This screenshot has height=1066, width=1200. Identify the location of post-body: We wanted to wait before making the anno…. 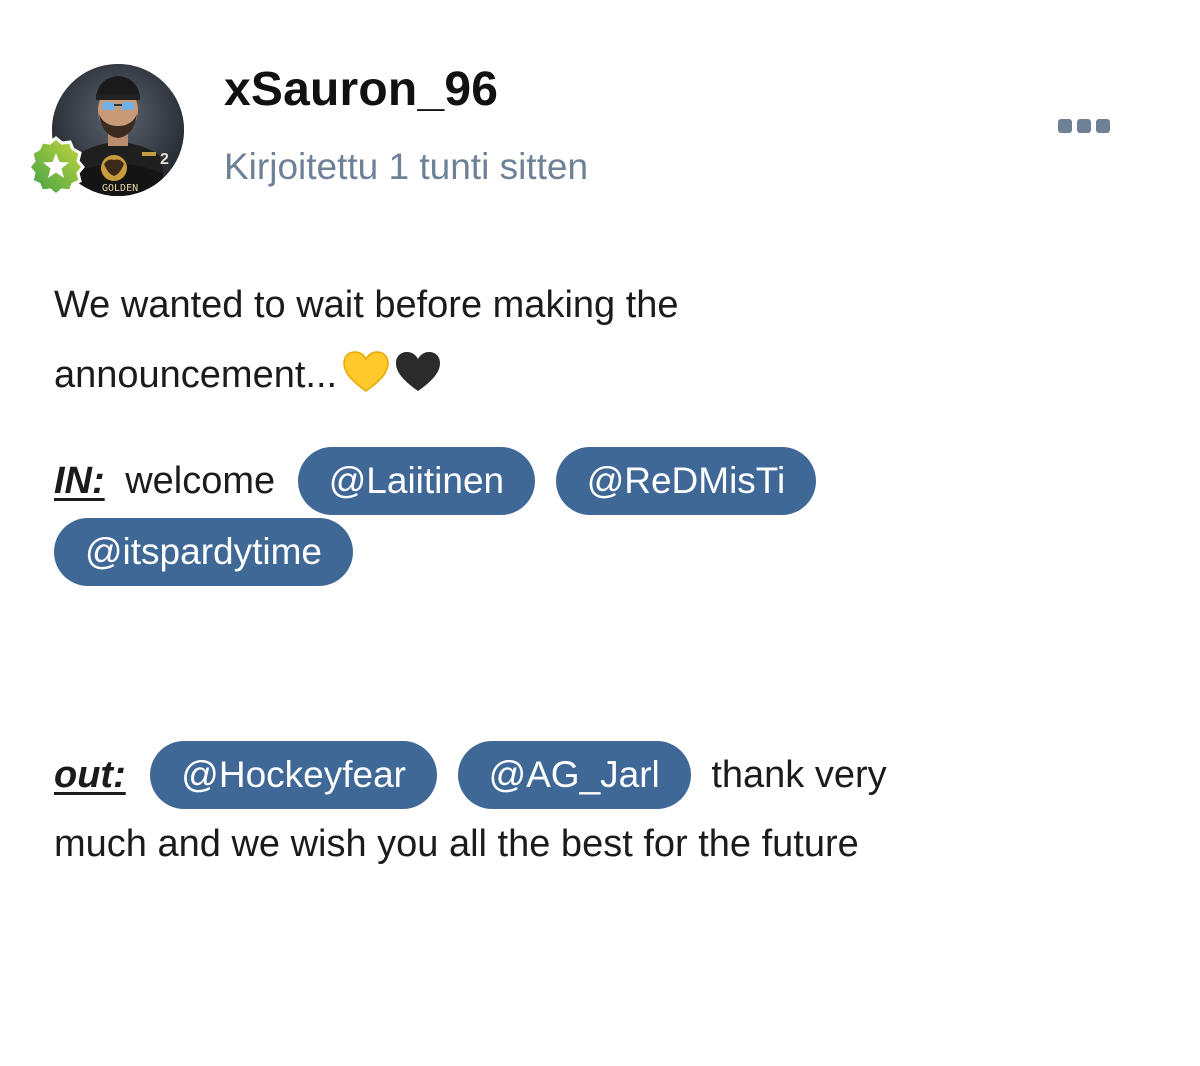
(604, 343).